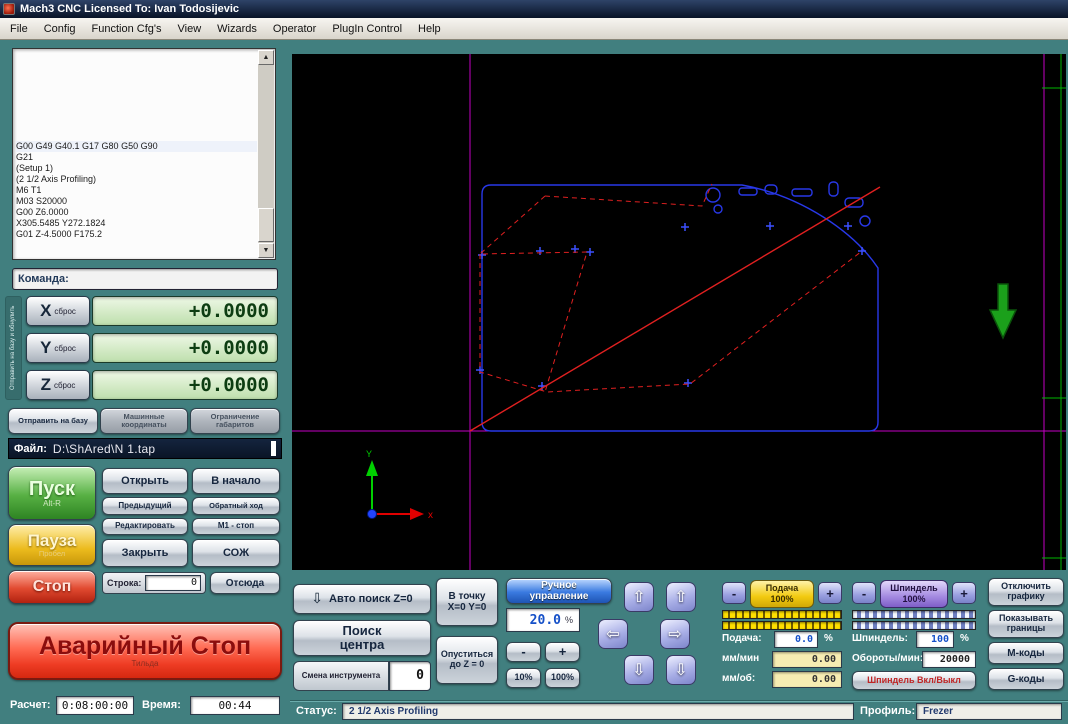 This screenshot has height=724, width=1068. What do you see at coordinates (830, 593) in the screenshot?
I see `feed-increase-button: +` at bounding box center [830, 593].